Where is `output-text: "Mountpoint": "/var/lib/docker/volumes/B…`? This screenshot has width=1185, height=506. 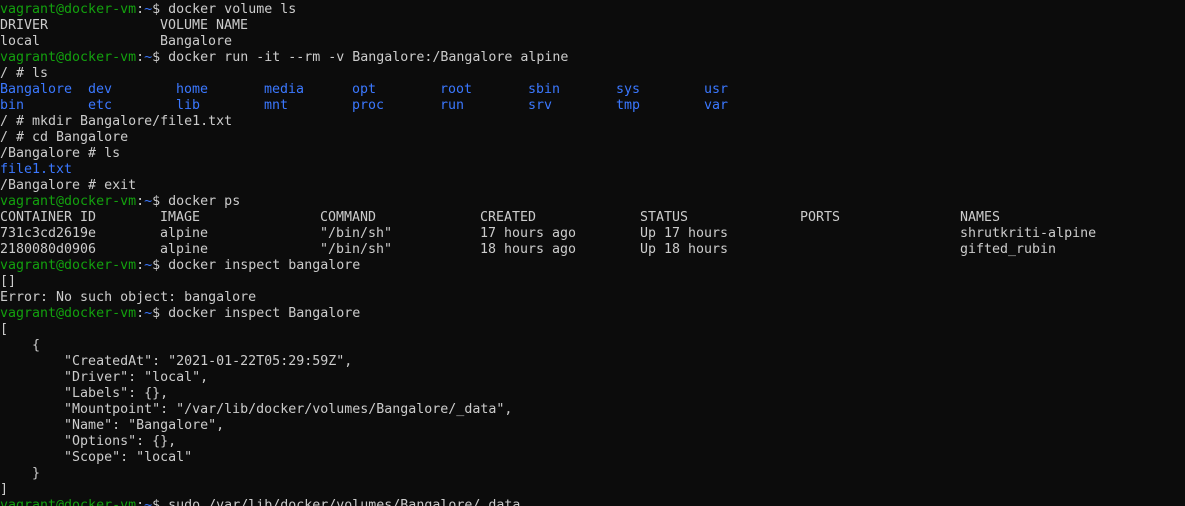 output-text: "Mountpoint": "/var/lib/docker/volumes/B… is located at coordinates (256, 409).